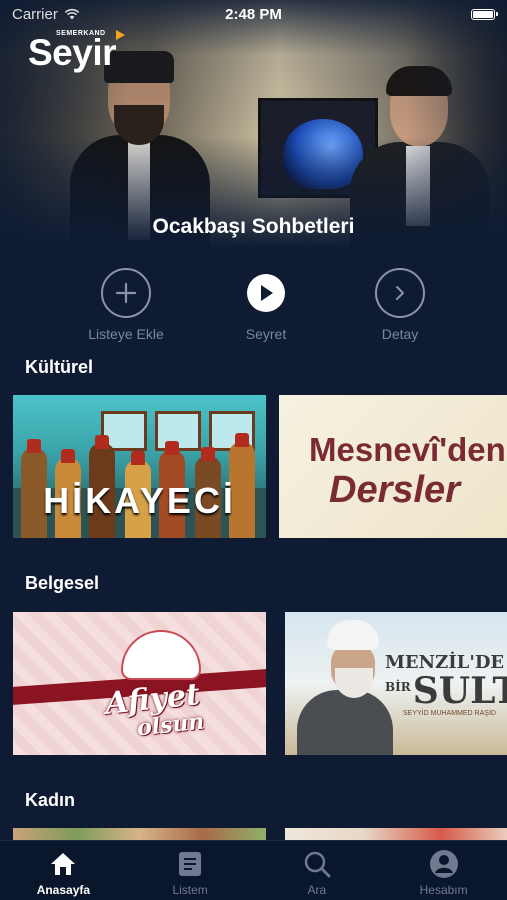 Image resolution: width=507 pixels, height=900 pixels. I want to click on battery-icon, so click(484, 14).